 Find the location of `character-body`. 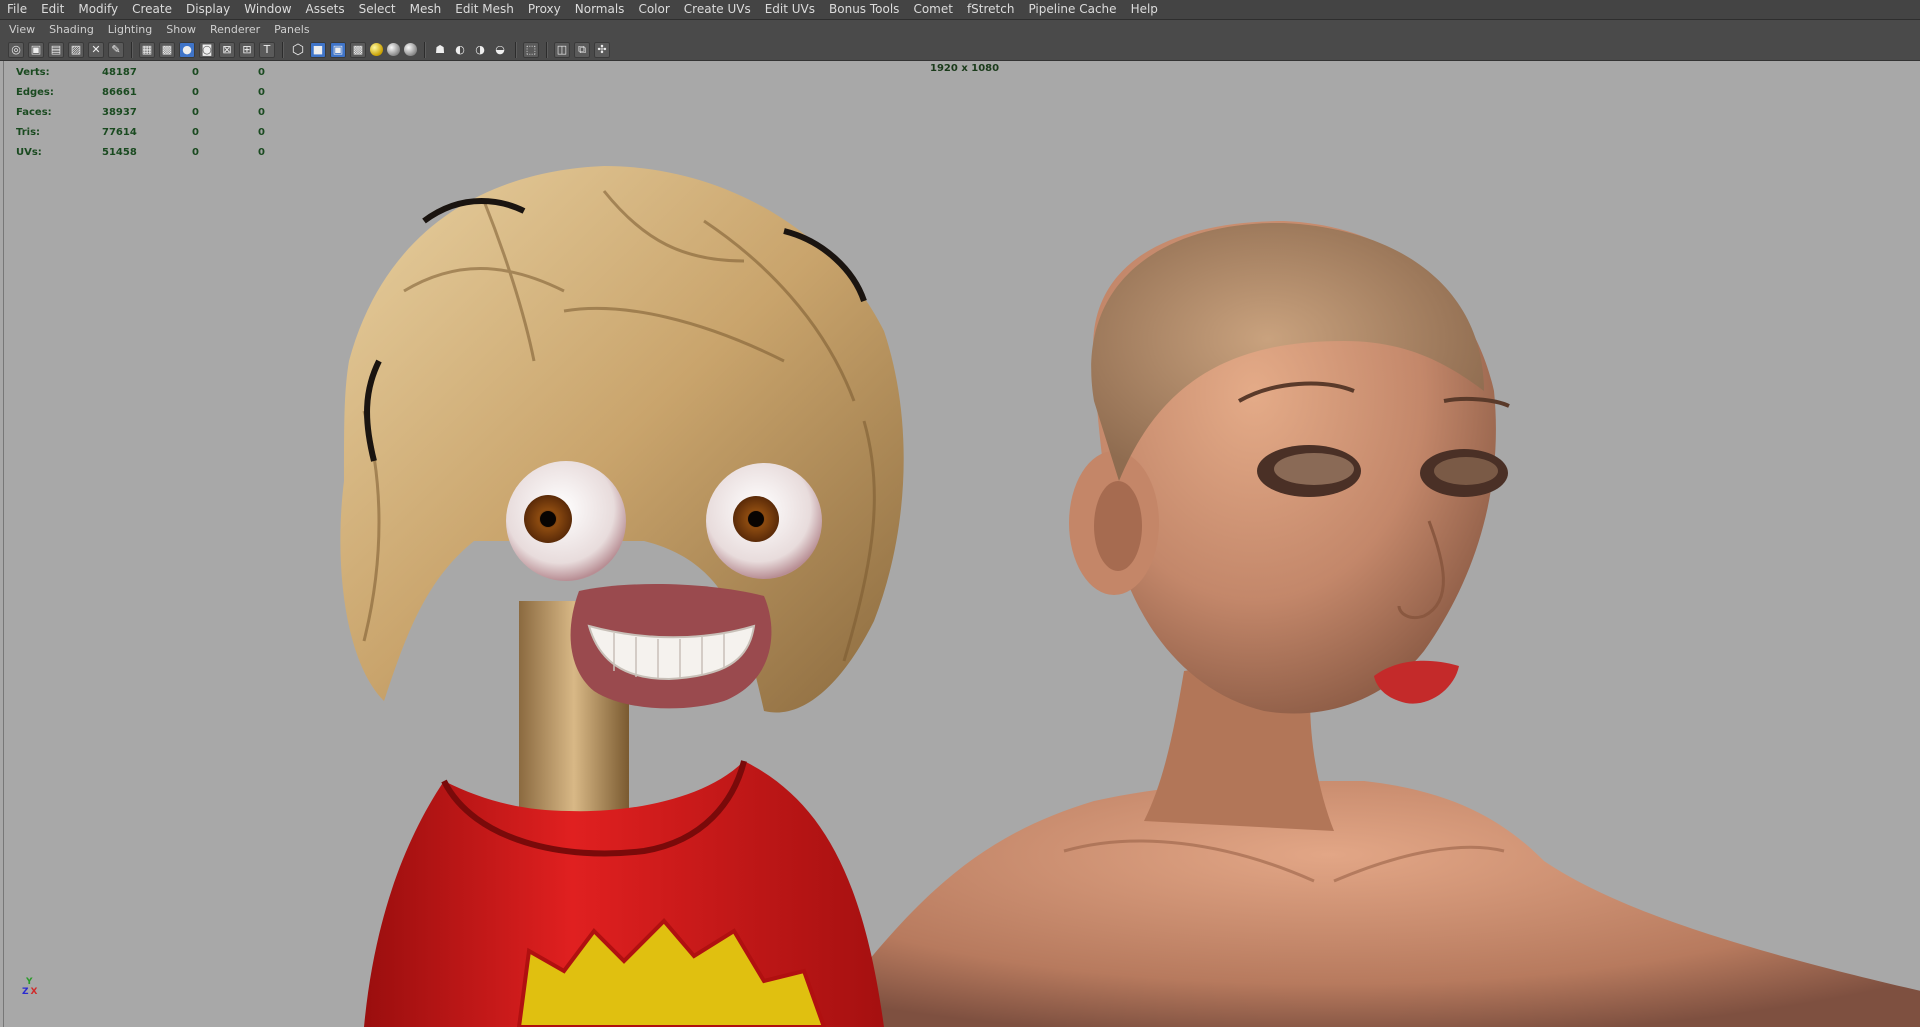

character-body is located at coordinates (1382, 904).